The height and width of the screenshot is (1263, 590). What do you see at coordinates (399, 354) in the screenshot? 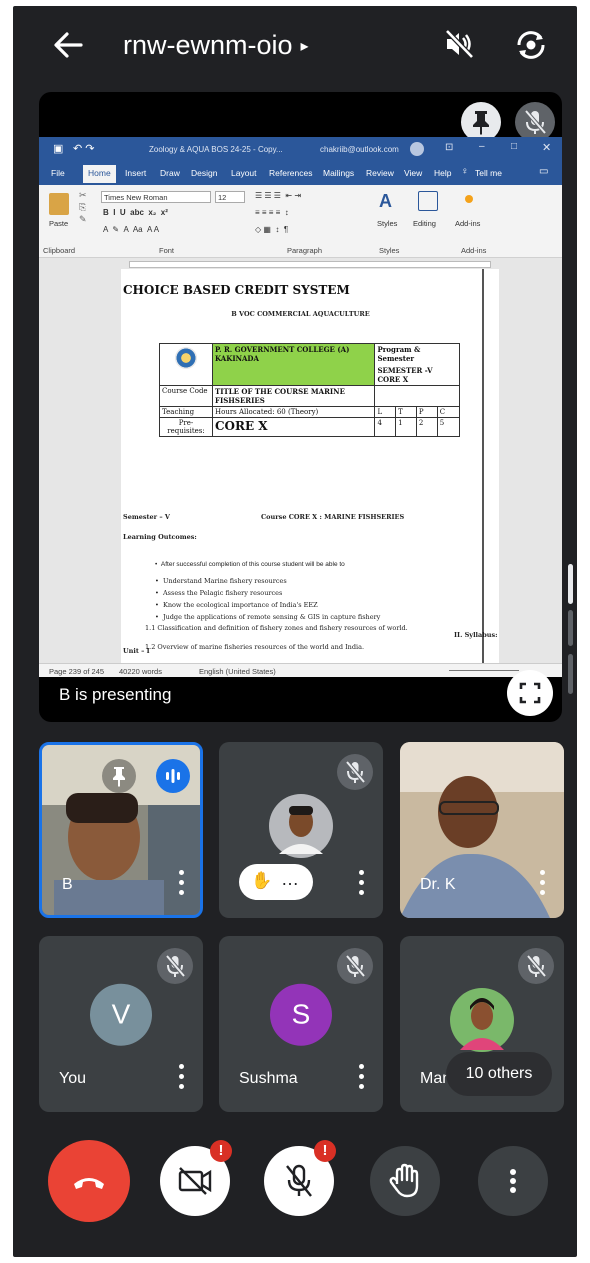
I see `program-semester-label: Program & Semester` at bounding box center [399, 354].